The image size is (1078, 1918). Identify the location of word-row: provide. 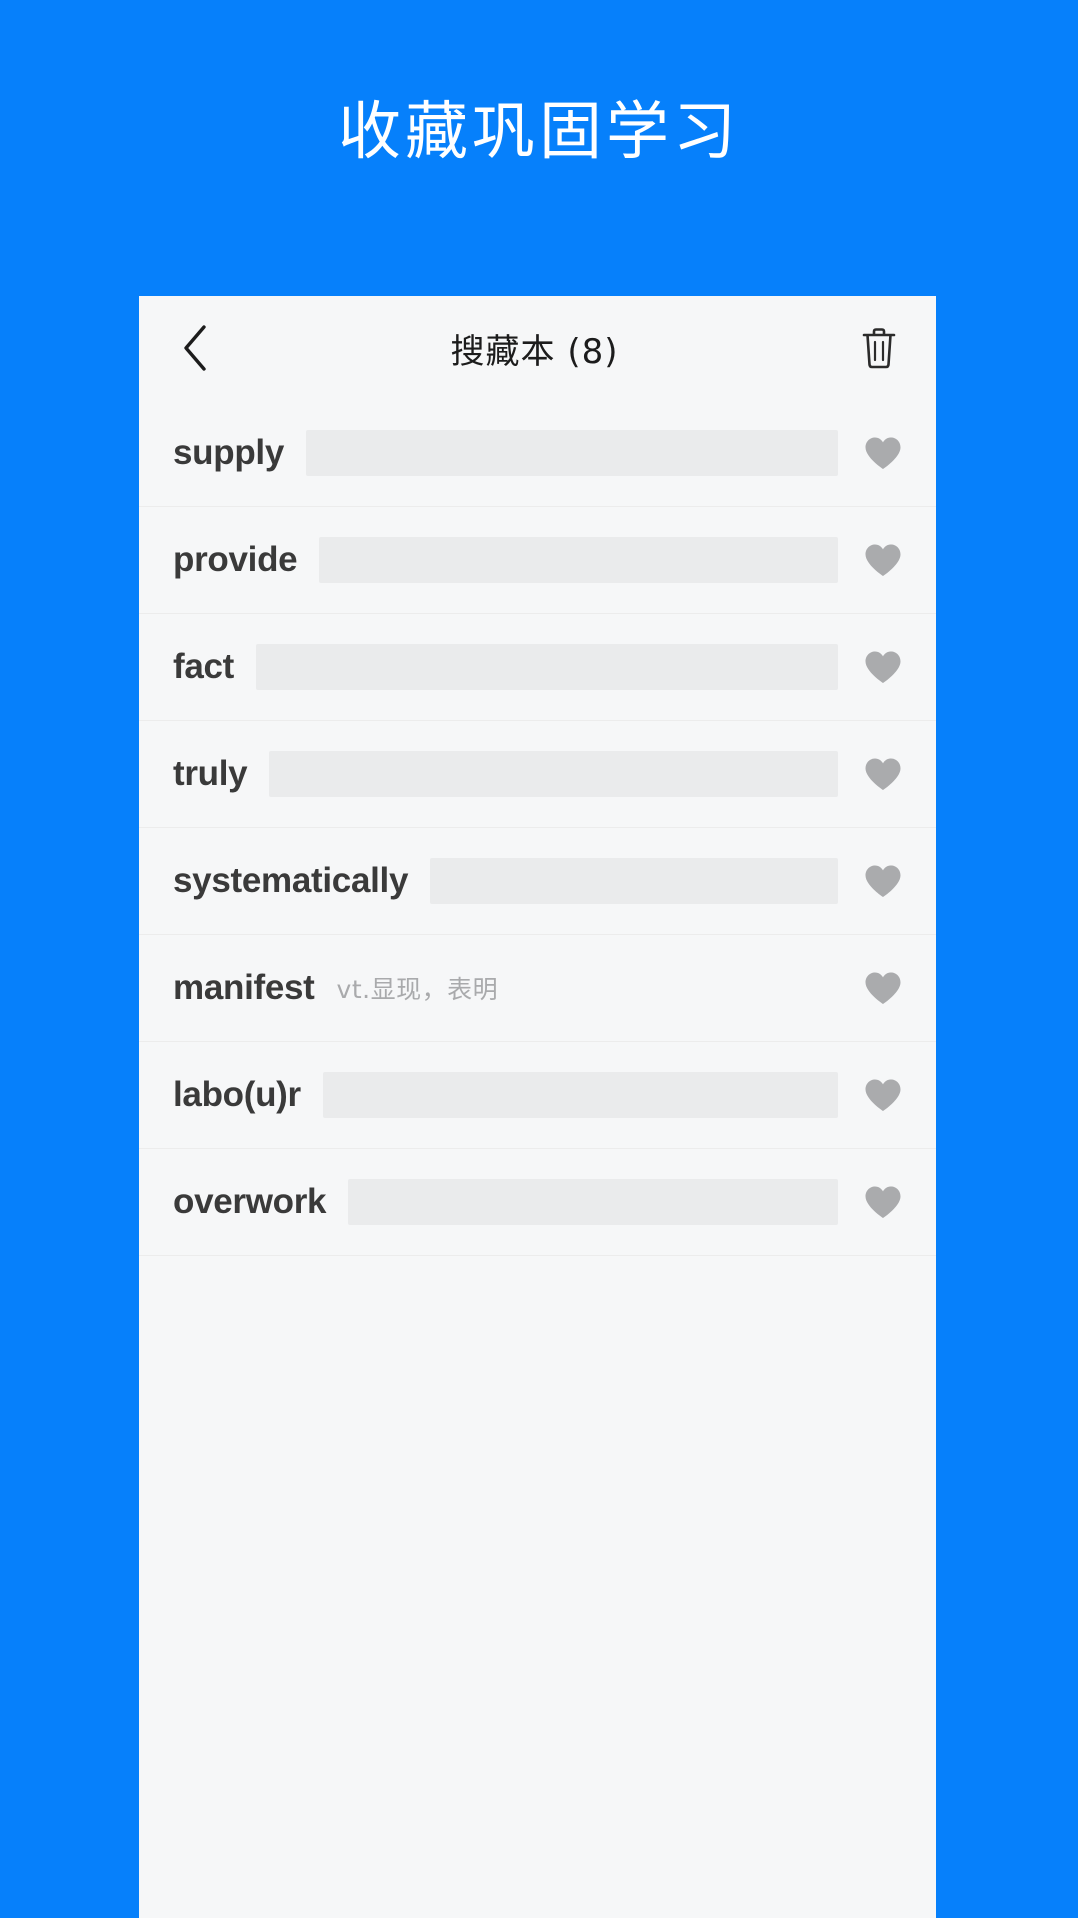
(537, 560).